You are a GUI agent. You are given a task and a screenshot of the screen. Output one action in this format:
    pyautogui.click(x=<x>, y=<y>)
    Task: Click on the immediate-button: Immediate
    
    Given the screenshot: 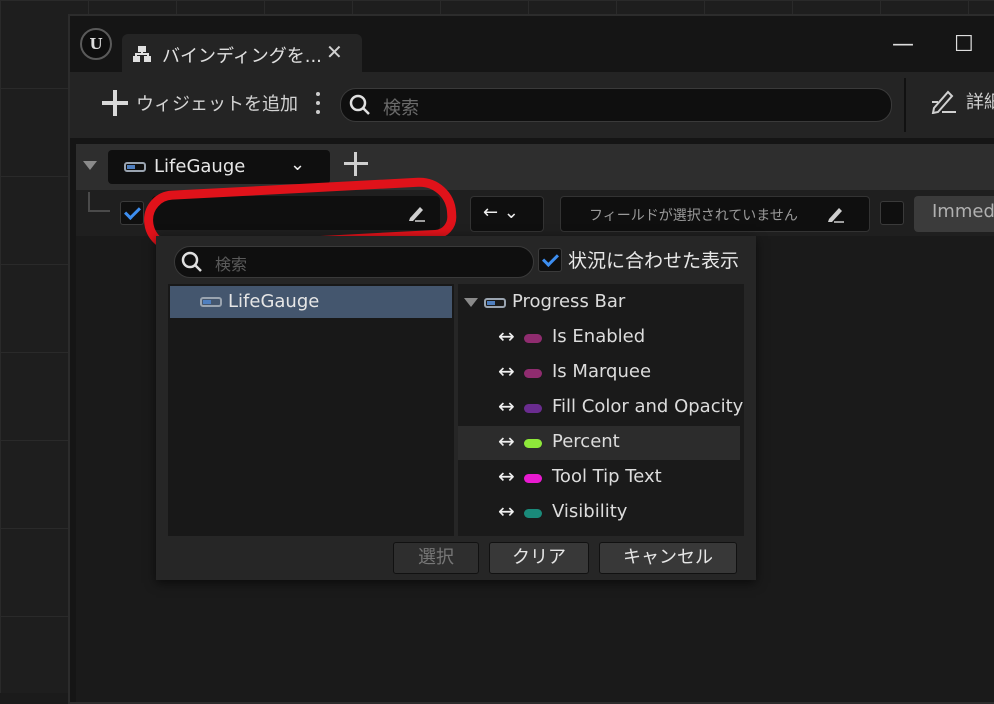 What is the action you would take?
    pyautogui.click(x=954, y=214)
    